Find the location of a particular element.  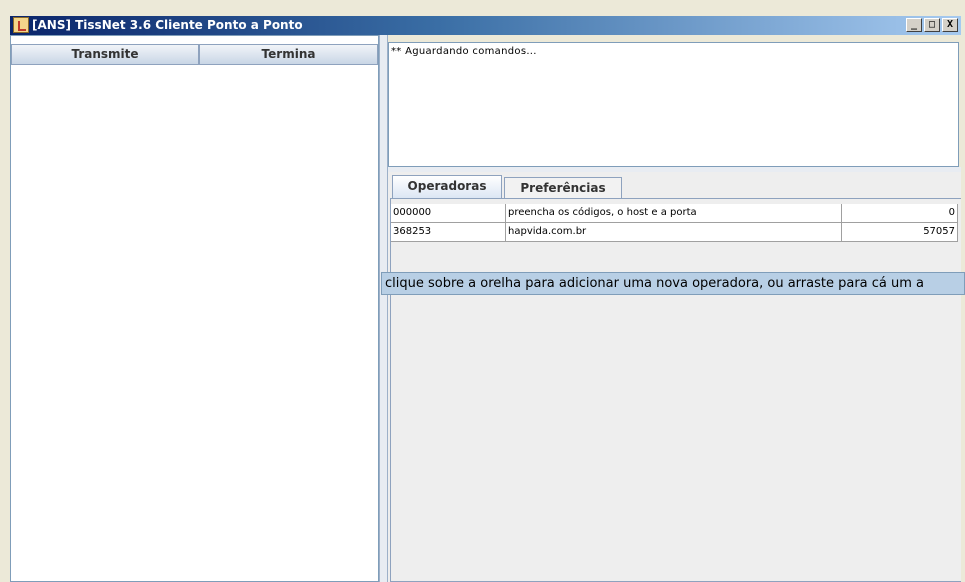

tab-operadoras: Operadoras is located at coordinates (447, 186).